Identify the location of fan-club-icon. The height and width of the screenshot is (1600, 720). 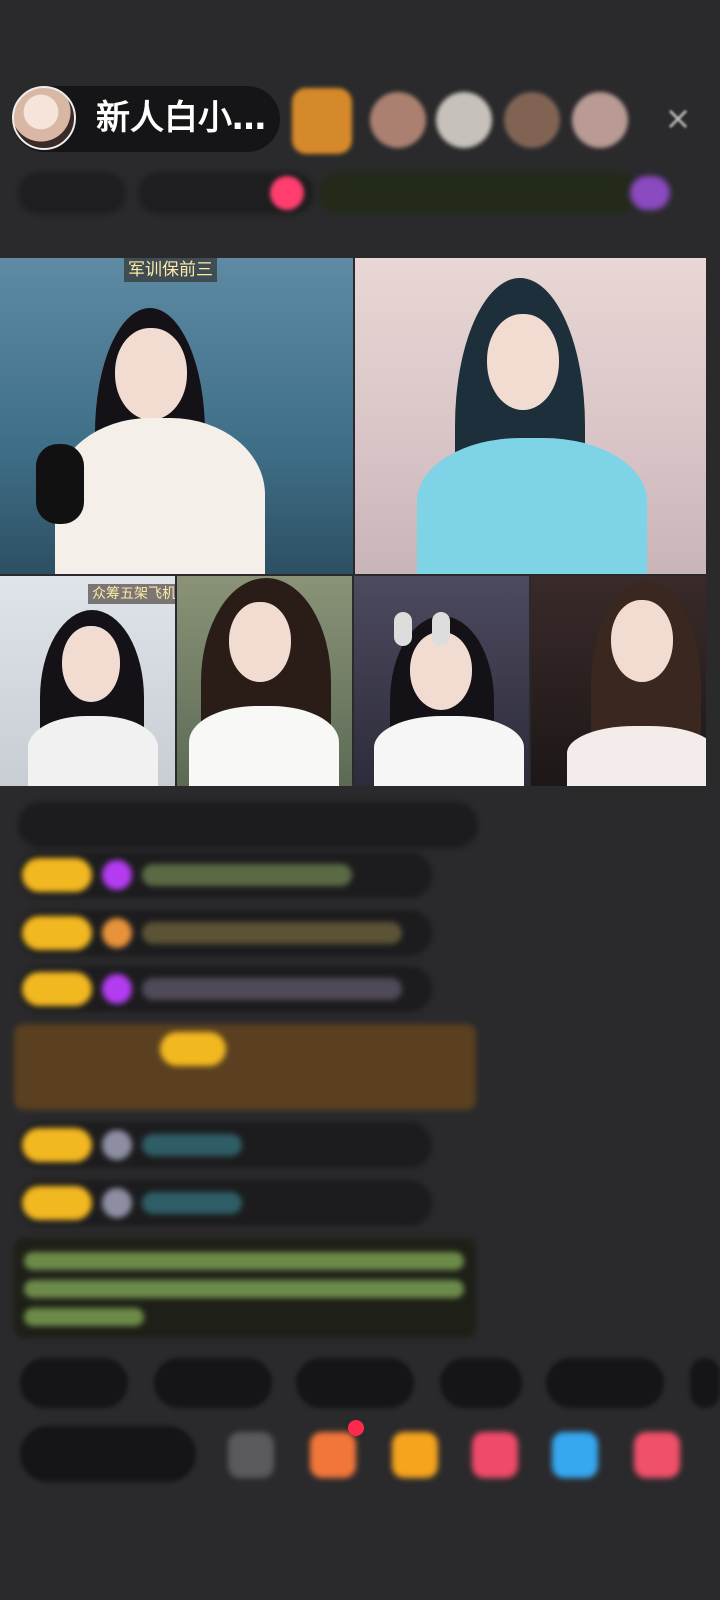
(495, 1455).